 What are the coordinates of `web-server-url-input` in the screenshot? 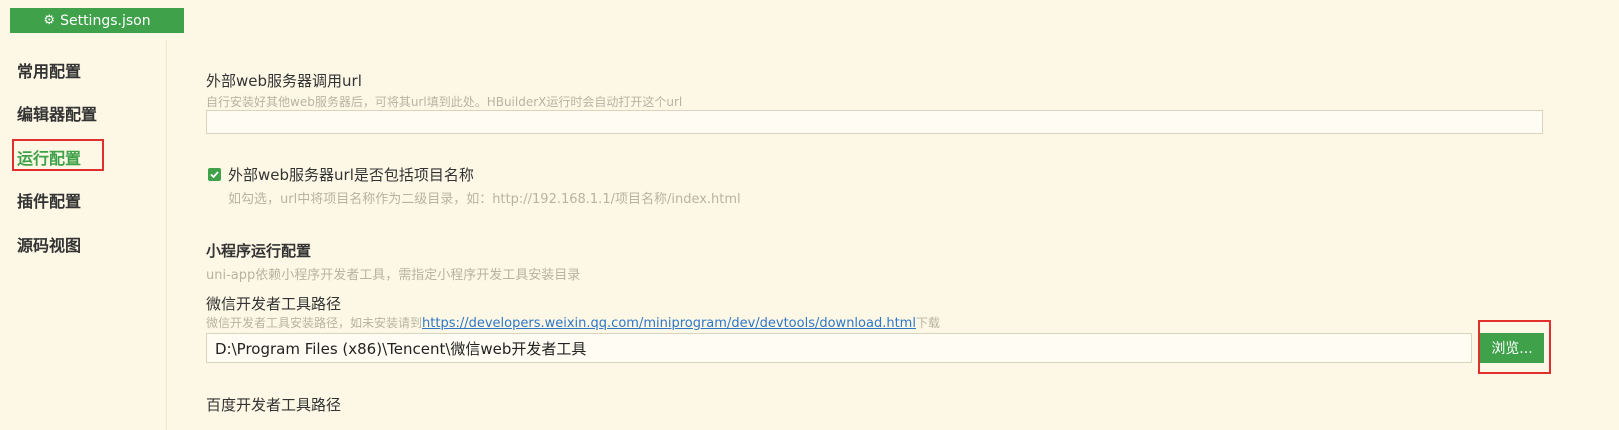 It's located at (874, 122).